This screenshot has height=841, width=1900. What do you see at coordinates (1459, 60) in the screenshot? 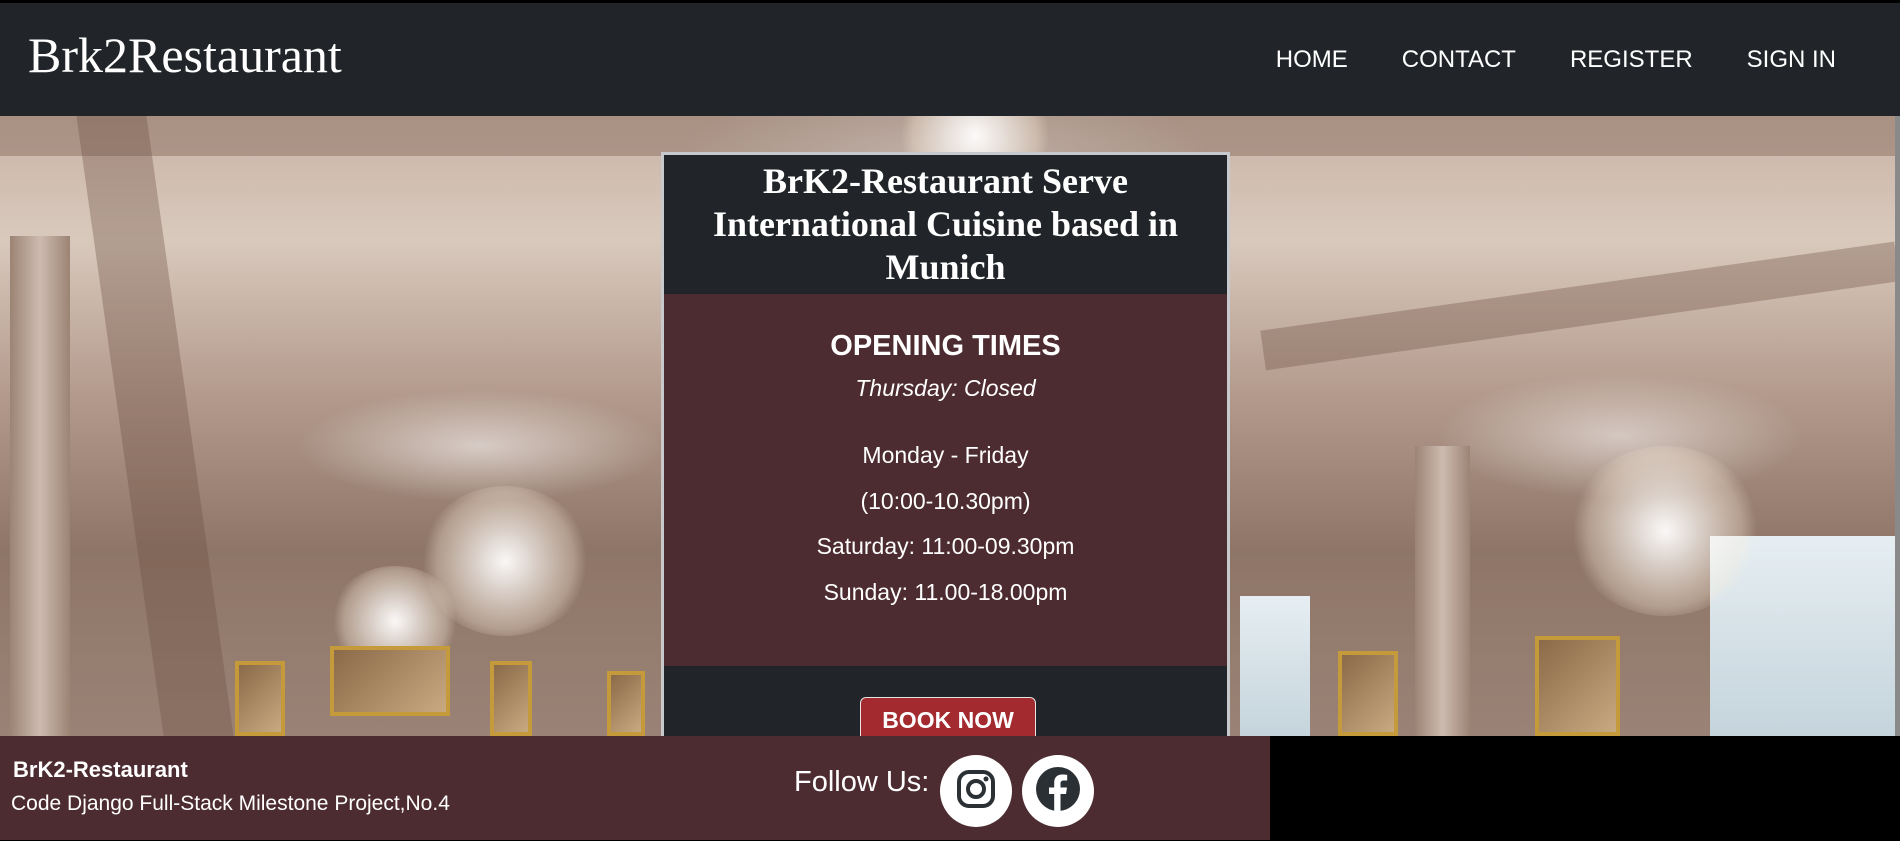
I see `nav-link-contact: CONTACT` at bounding box center [1459, 60].